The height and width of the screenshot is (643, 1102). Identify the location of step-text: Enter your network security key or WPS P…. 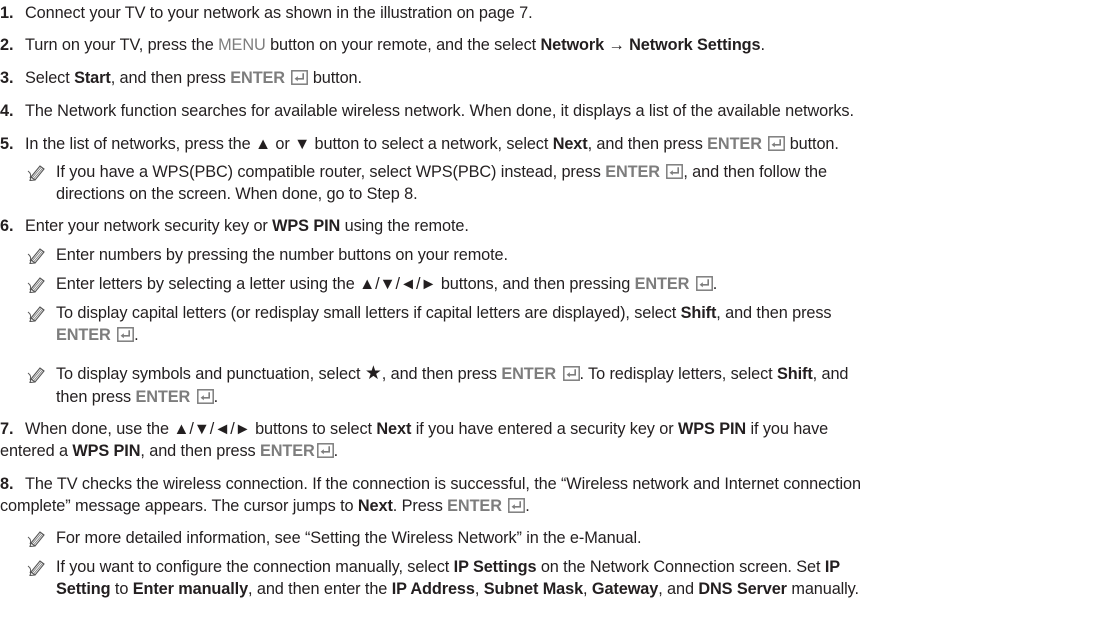
(247, 226).